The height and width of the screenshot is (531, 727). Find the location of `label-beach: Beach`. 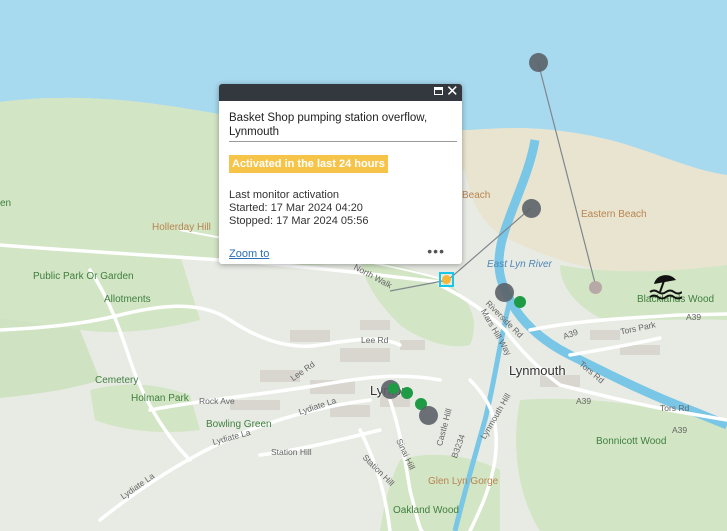

label-beach: Beach is located at coordinates (476, 195).